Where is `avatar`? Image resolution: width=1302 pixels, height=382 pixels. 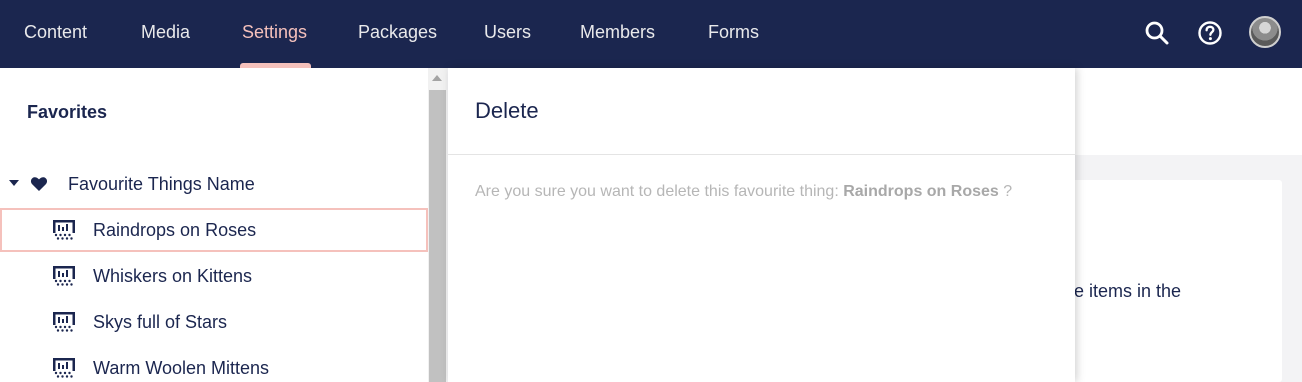 avatar is located at coordinates (1265, 32).